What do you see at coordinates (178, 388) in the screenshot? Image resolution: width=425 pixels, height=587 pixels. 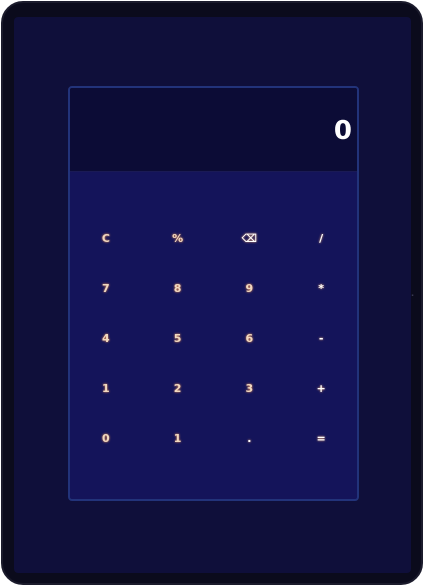 I see `digit-2-button: 2` at bounding box center [178, 388].